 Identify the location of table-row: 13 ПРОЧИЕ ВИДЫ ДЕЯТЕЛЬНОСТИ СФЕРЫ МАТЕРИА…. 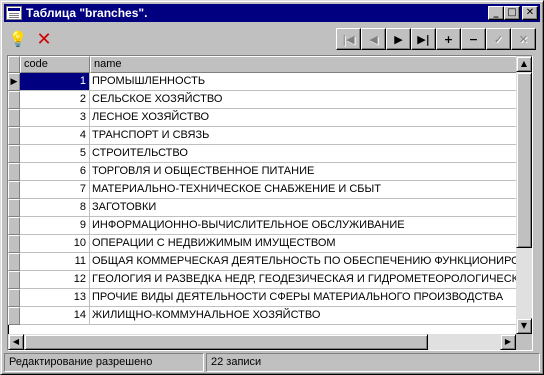
(270, 298).